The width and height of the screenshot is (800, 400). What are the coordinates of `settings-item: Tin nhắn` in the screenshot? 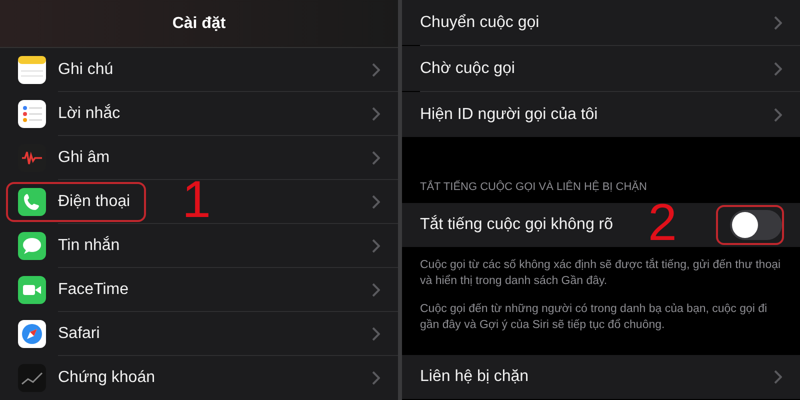 It's located at (209, 245).